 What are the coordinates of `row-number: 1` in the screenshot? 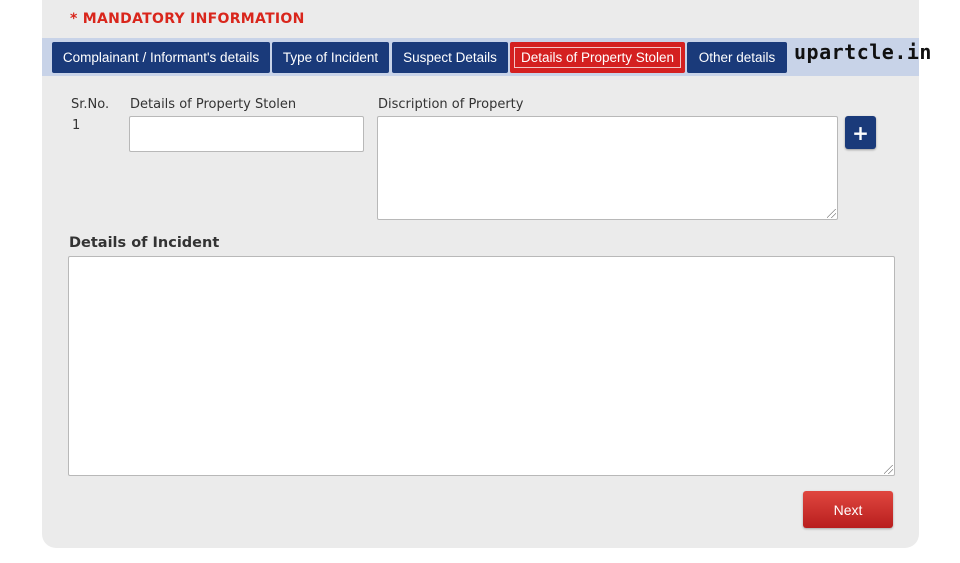 It's located at (76, 125).